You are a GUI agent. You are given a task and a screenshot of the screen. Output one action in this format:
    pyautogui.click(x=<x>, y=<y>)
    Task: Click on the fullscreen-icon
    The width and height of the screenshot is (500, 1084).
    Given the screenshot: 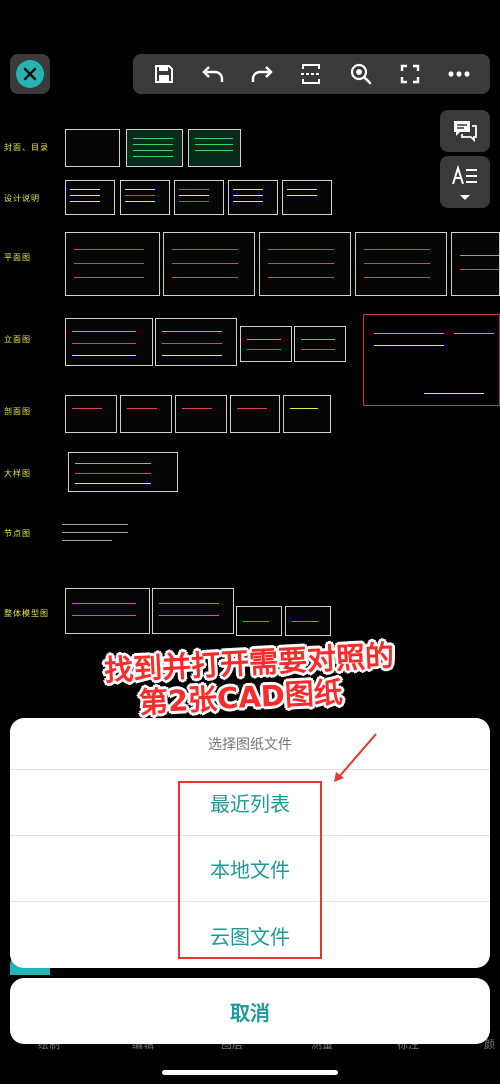 What is the action you would take?
    pyautogui.click(x=410, y=74)
    